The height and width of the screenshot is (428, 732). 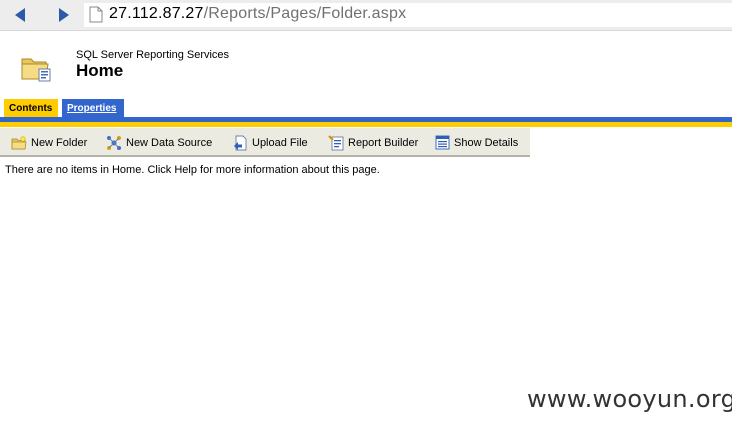 I want to click on show-details-label: Show Details, so click(x=486, y=142).